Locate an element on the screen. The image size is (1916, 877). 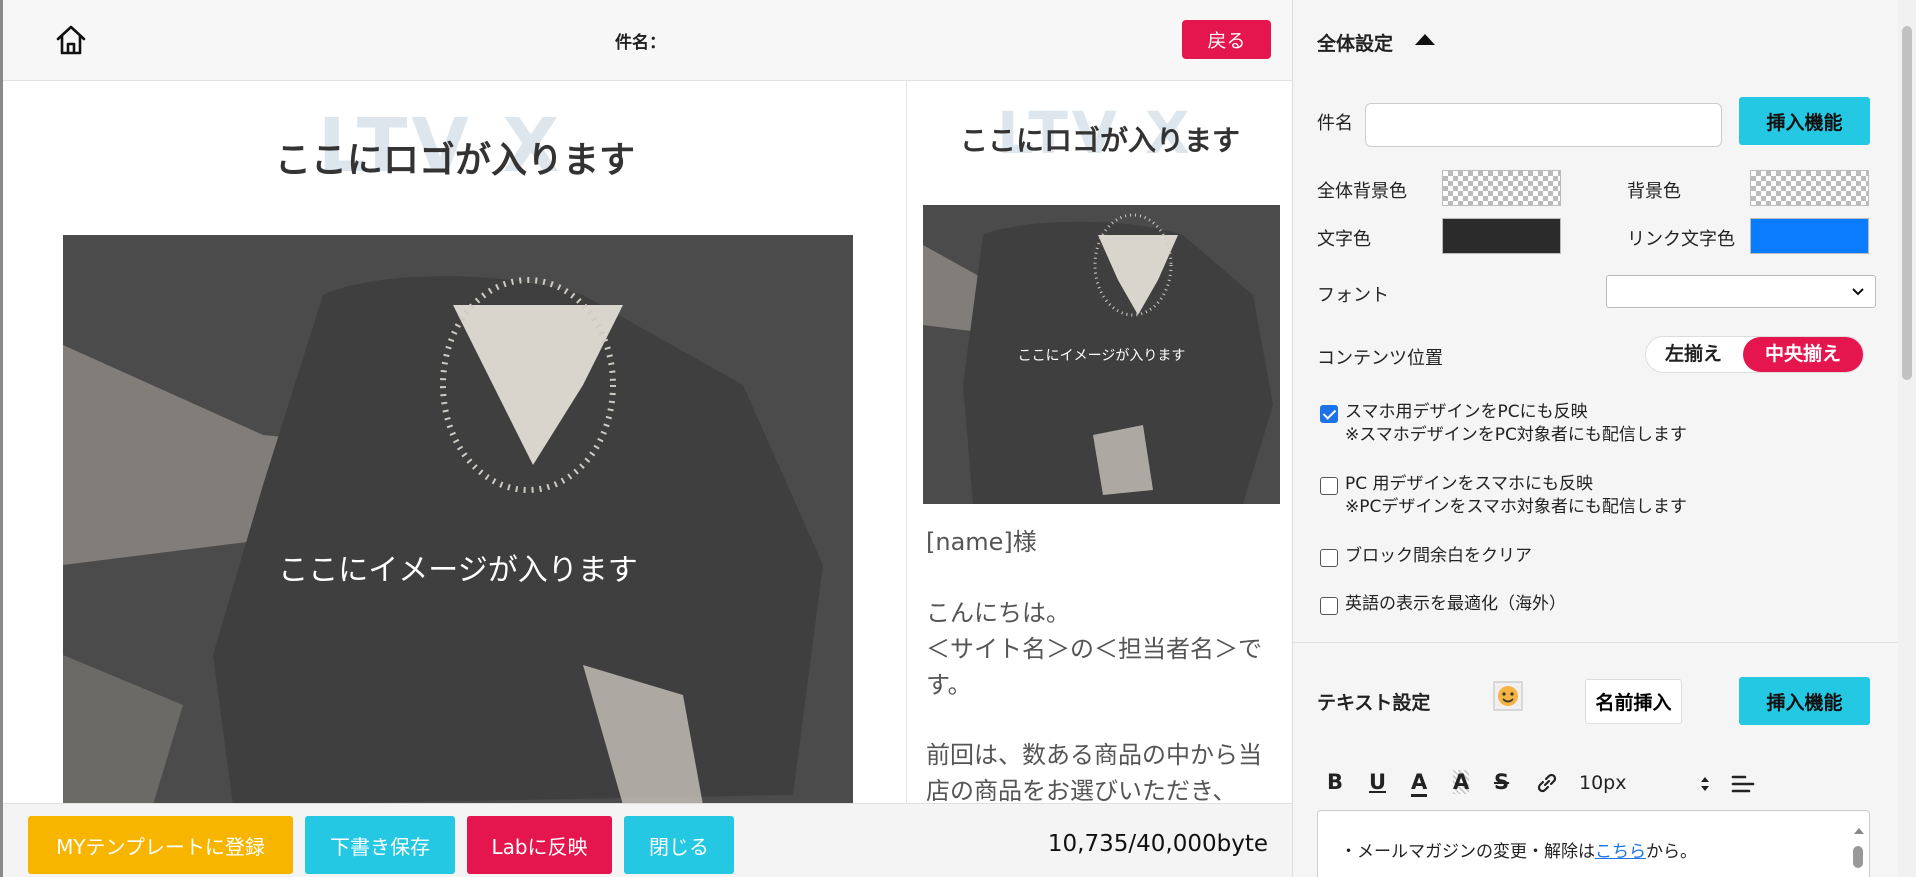
sp-hero-image: ここにイメージが入ります is located at coordinates (1101, 354).